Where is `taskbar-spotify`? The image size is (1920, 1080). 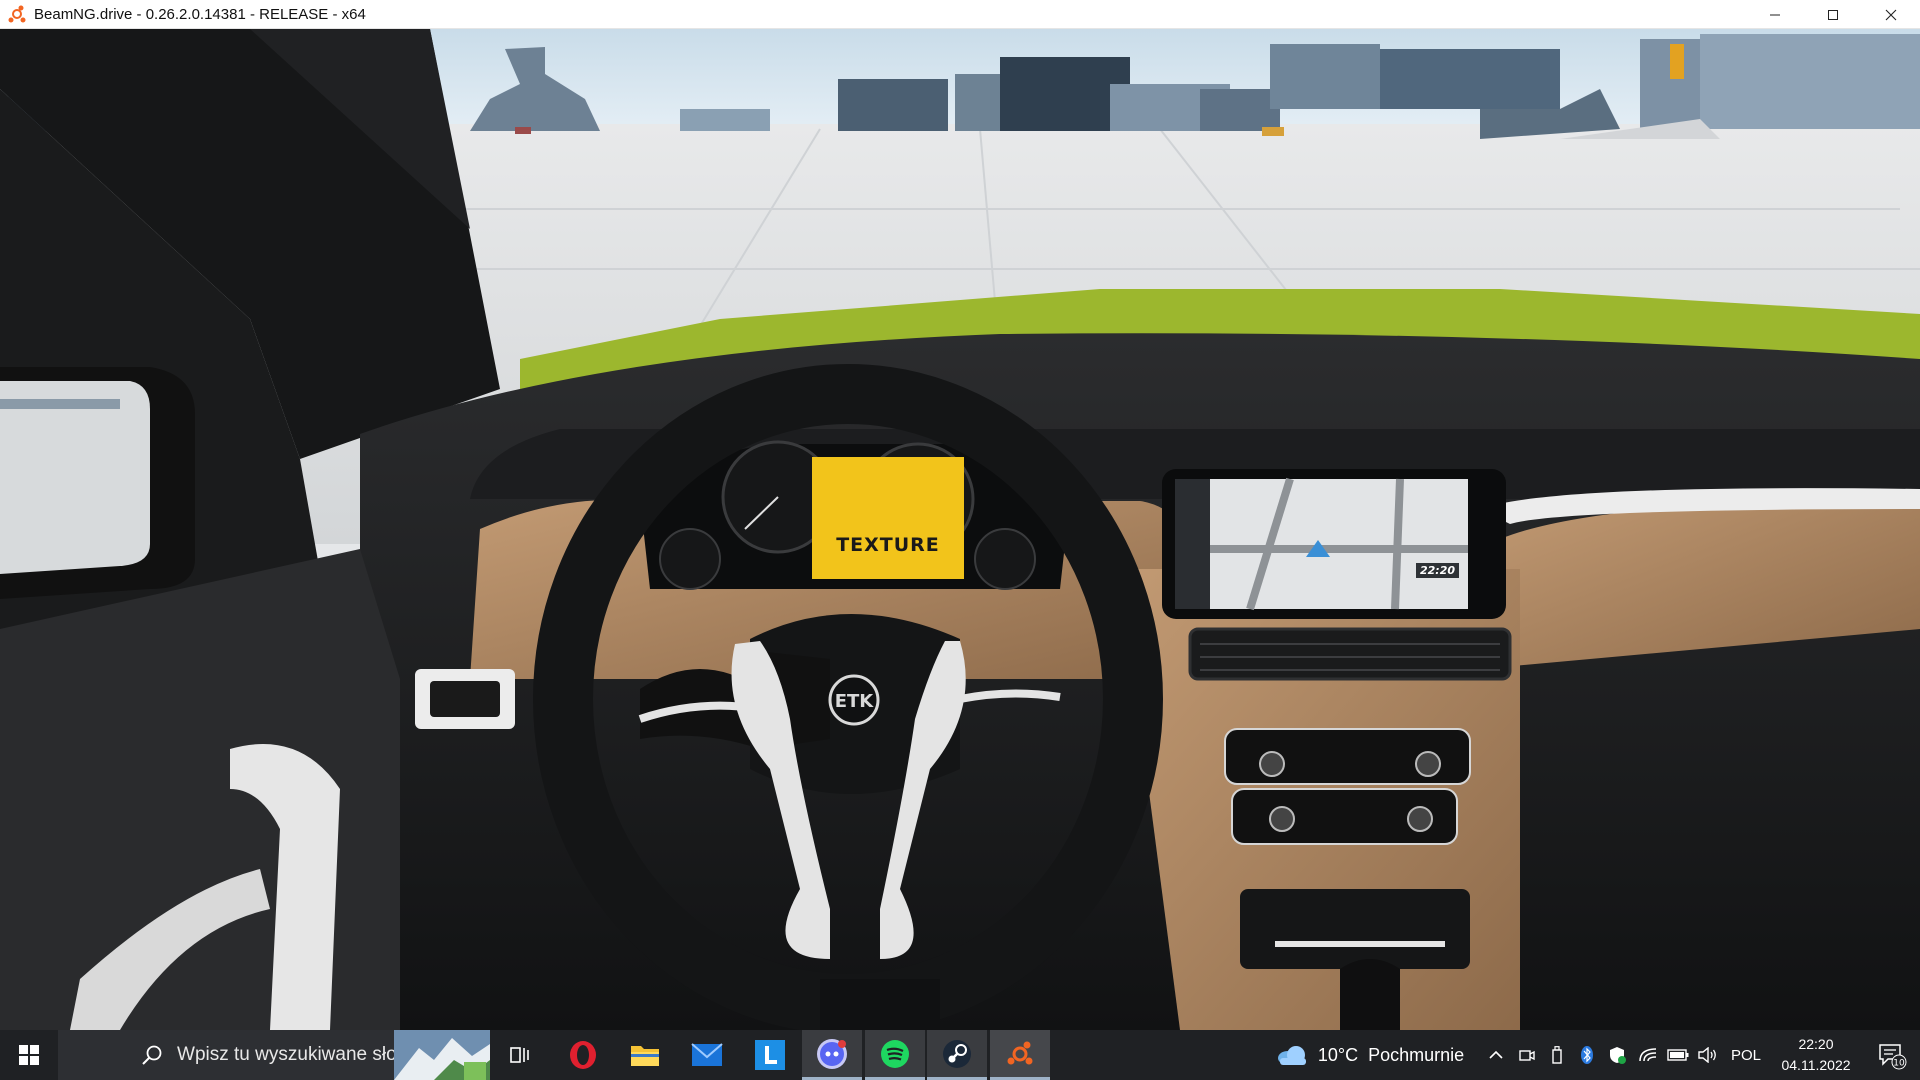 taskbar-spotify is located at coordinates (895, 1055).